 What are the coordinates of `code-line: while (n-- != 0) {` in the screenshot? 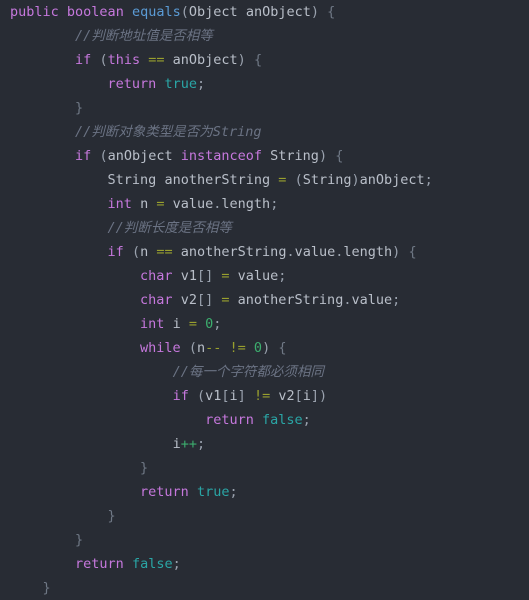 It's located at (264, 348).